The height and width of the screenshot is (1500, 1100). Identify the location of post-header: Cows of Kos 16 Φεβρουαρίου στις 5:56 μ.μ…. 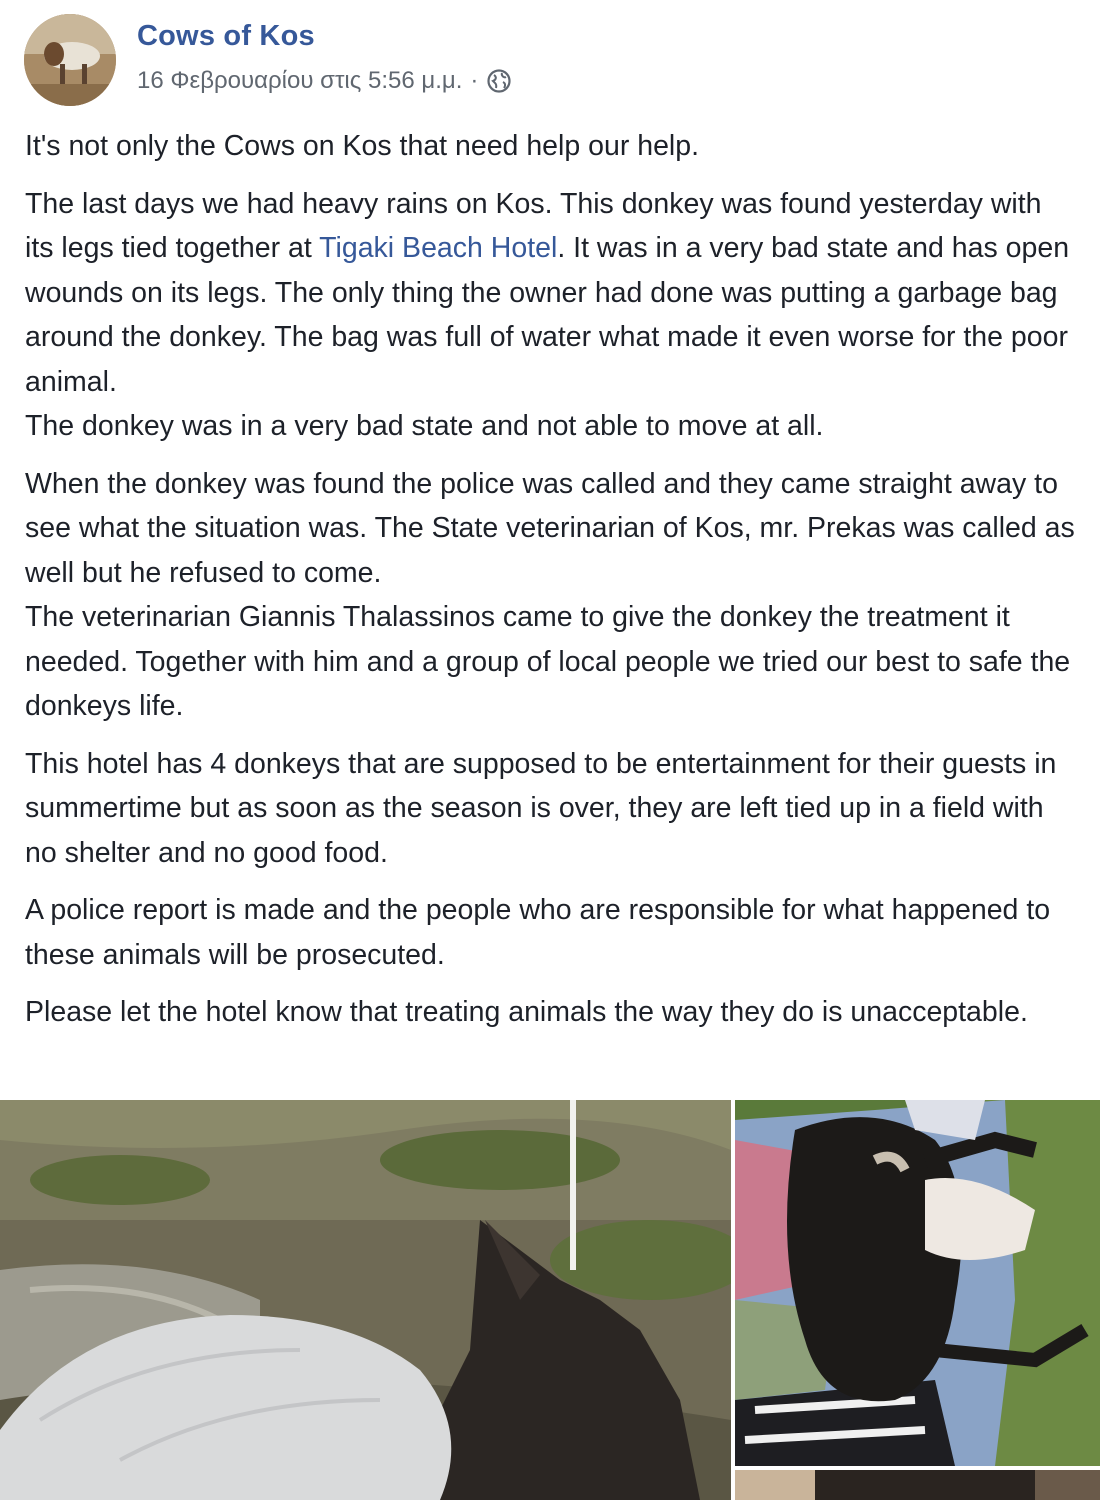
(474, 60).